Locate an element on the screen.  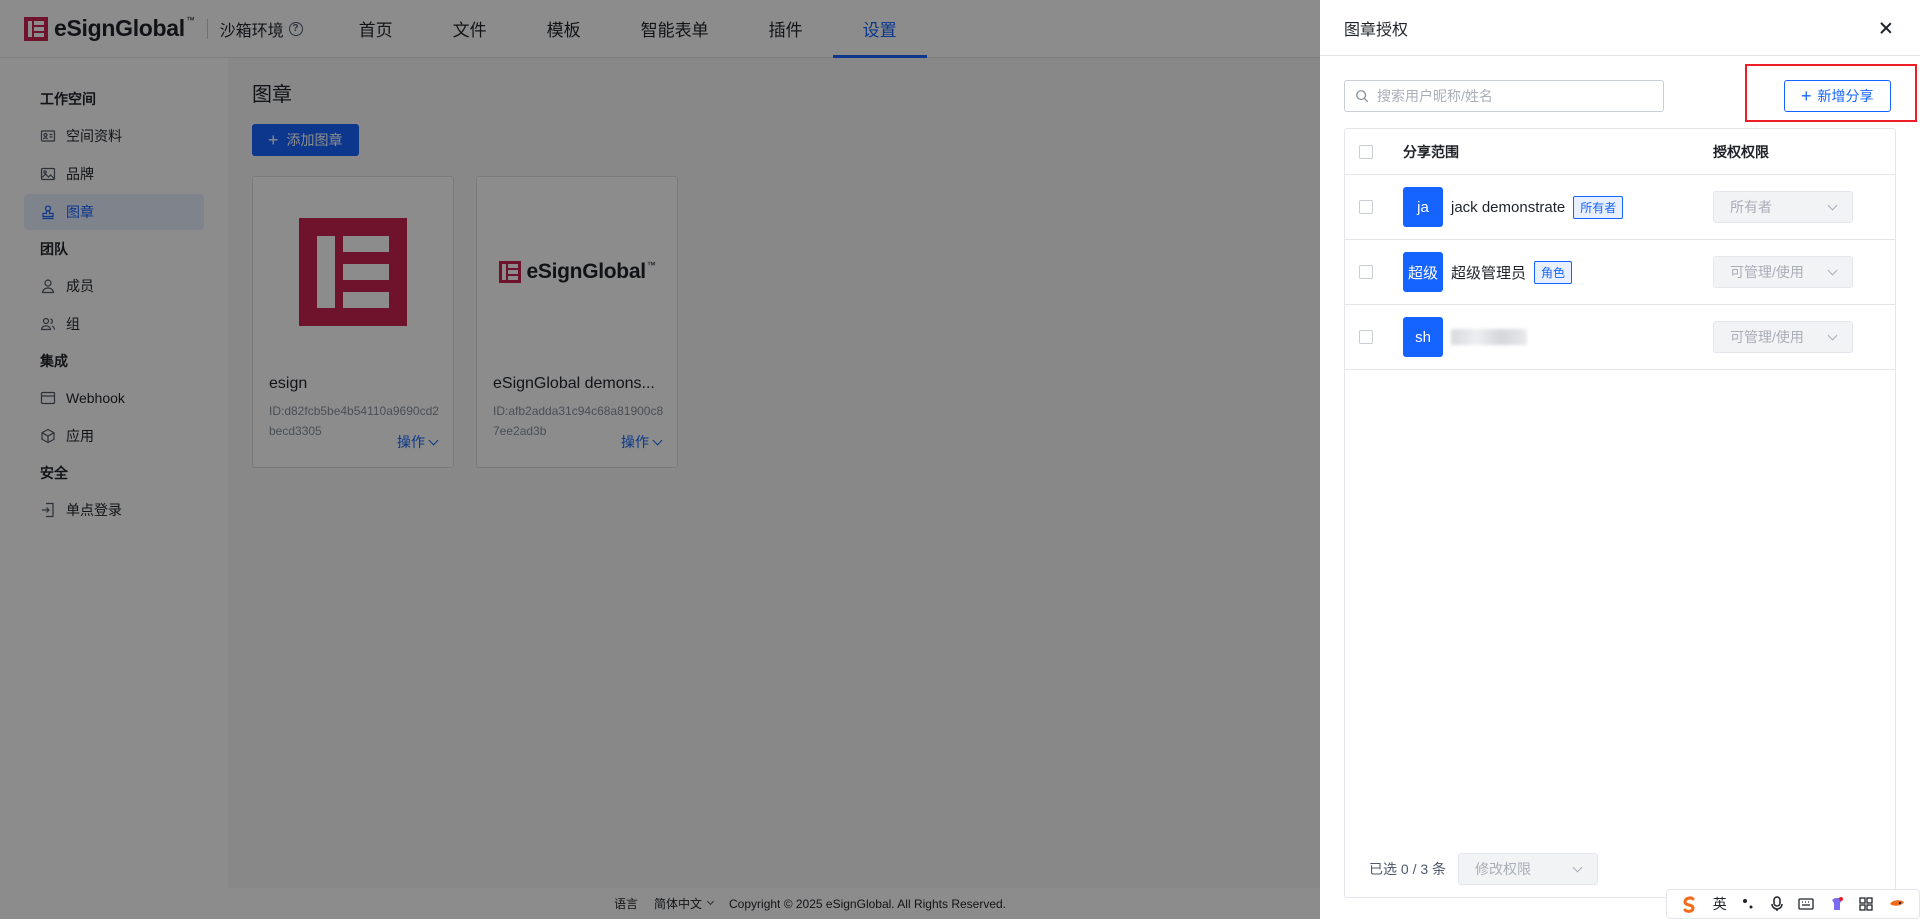
column-header-scope: 分享范围 is located at coordinates (1431, 151).